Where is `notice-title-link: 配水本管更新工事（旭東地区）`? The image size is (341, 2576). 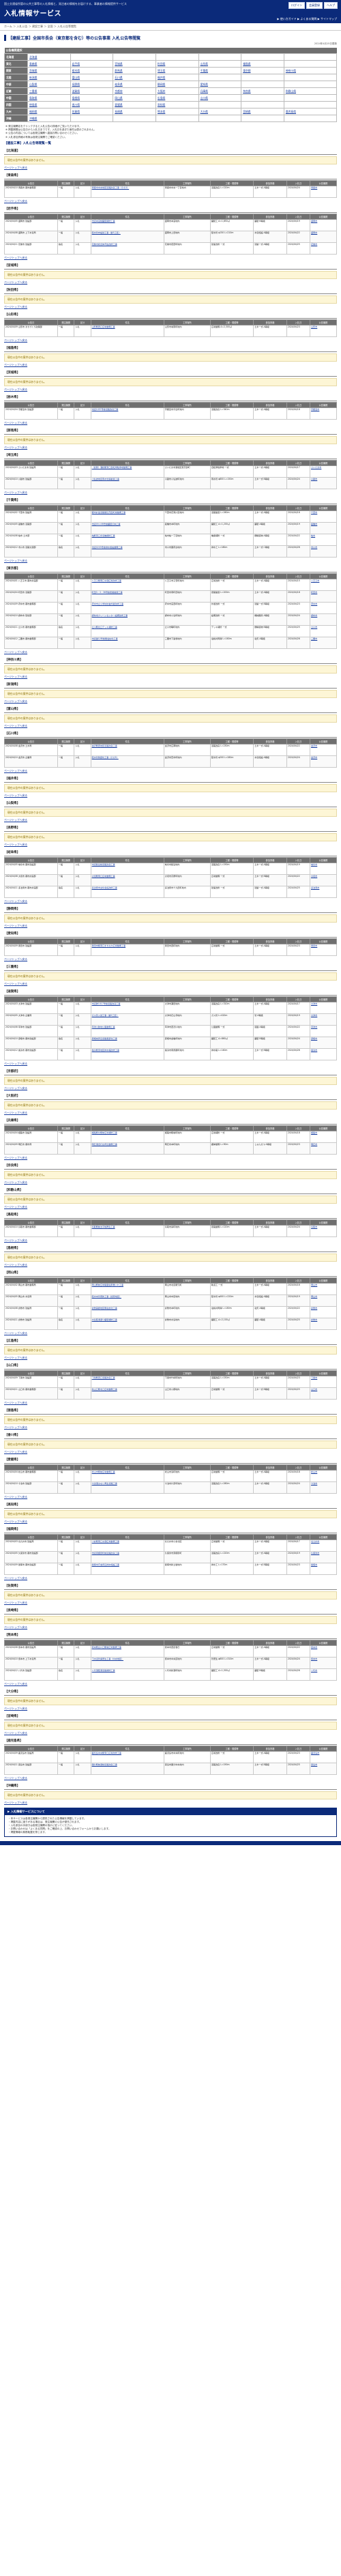 notice-title-link: 配水本管更新工事（旭東地区） is located at coordinates (106, 1296).